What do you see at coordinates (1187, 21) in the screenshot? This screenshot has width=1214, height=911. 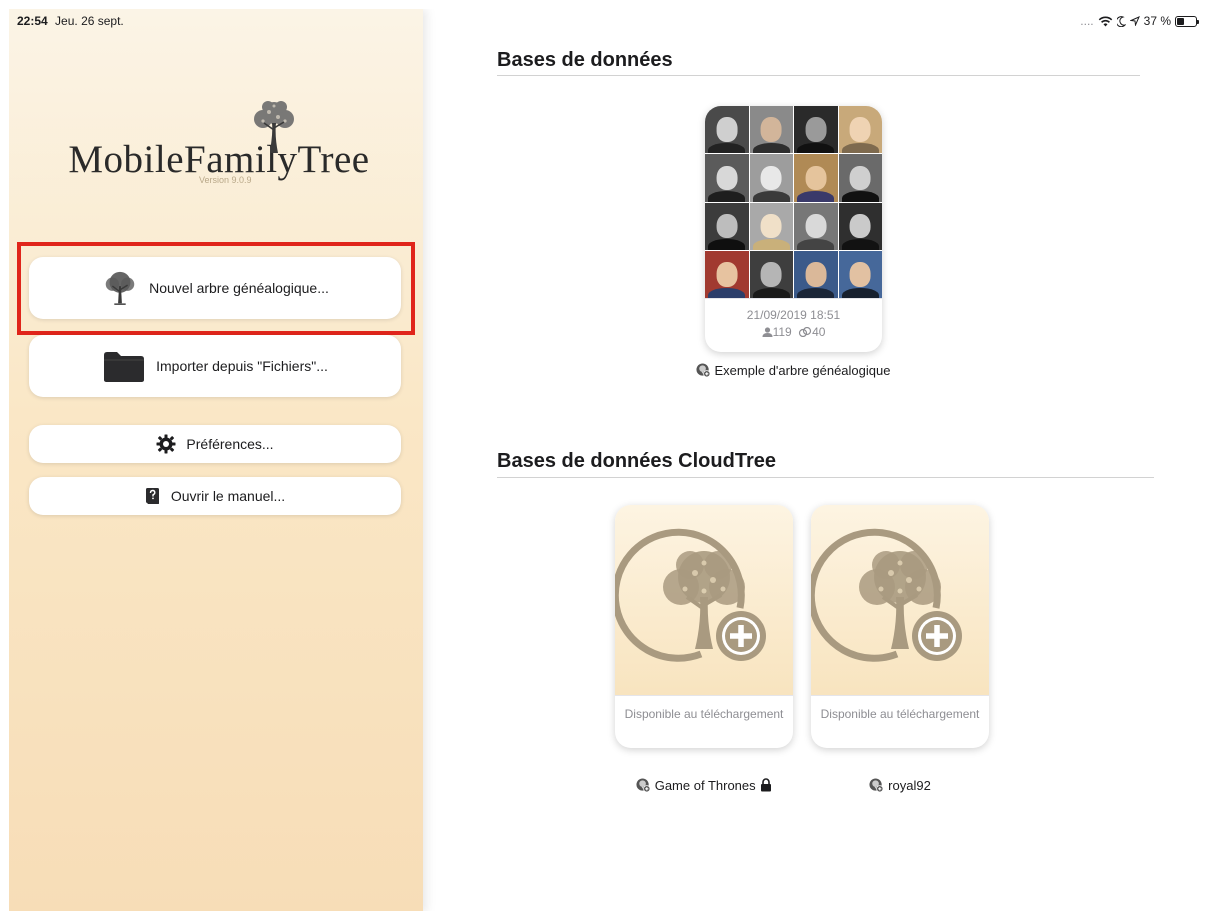 I see `battery-icon` at bounding box center [1187, 21].